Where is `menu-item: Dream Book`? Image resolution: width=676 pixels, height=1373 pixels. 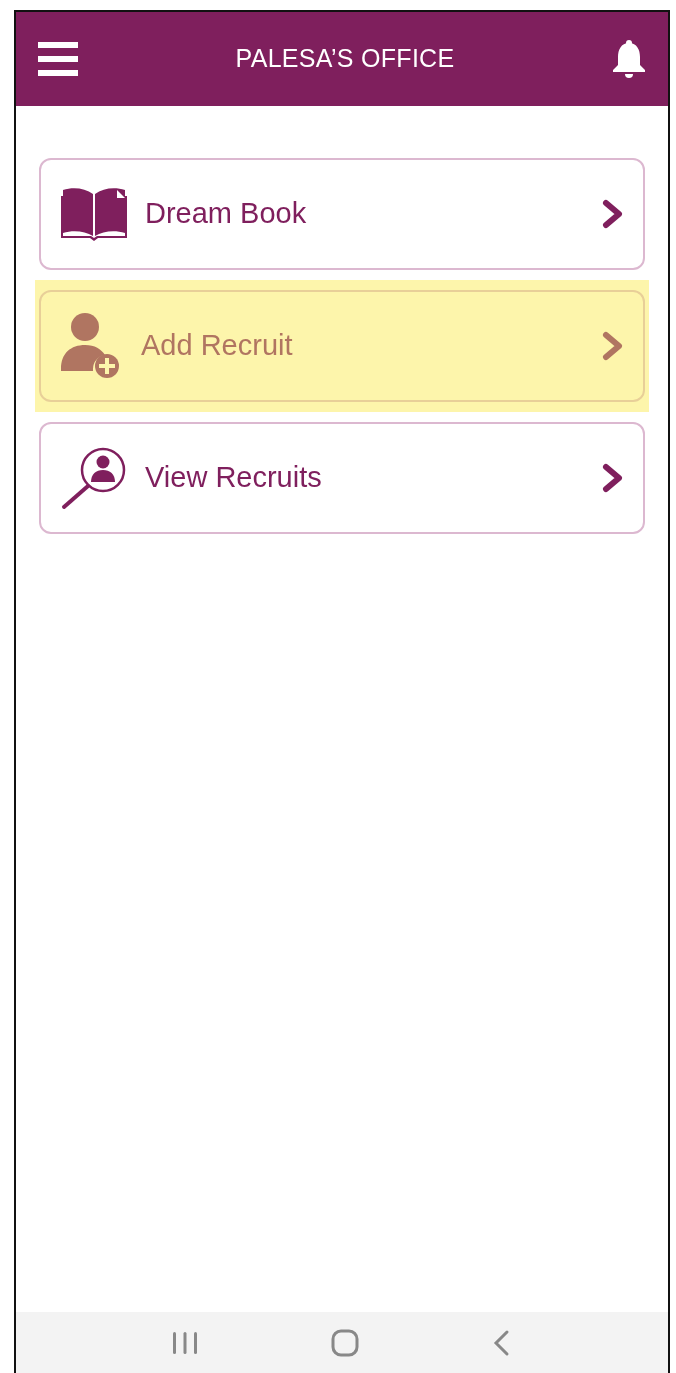
menu-item: Dream Book is located at coordinates (342, 214).